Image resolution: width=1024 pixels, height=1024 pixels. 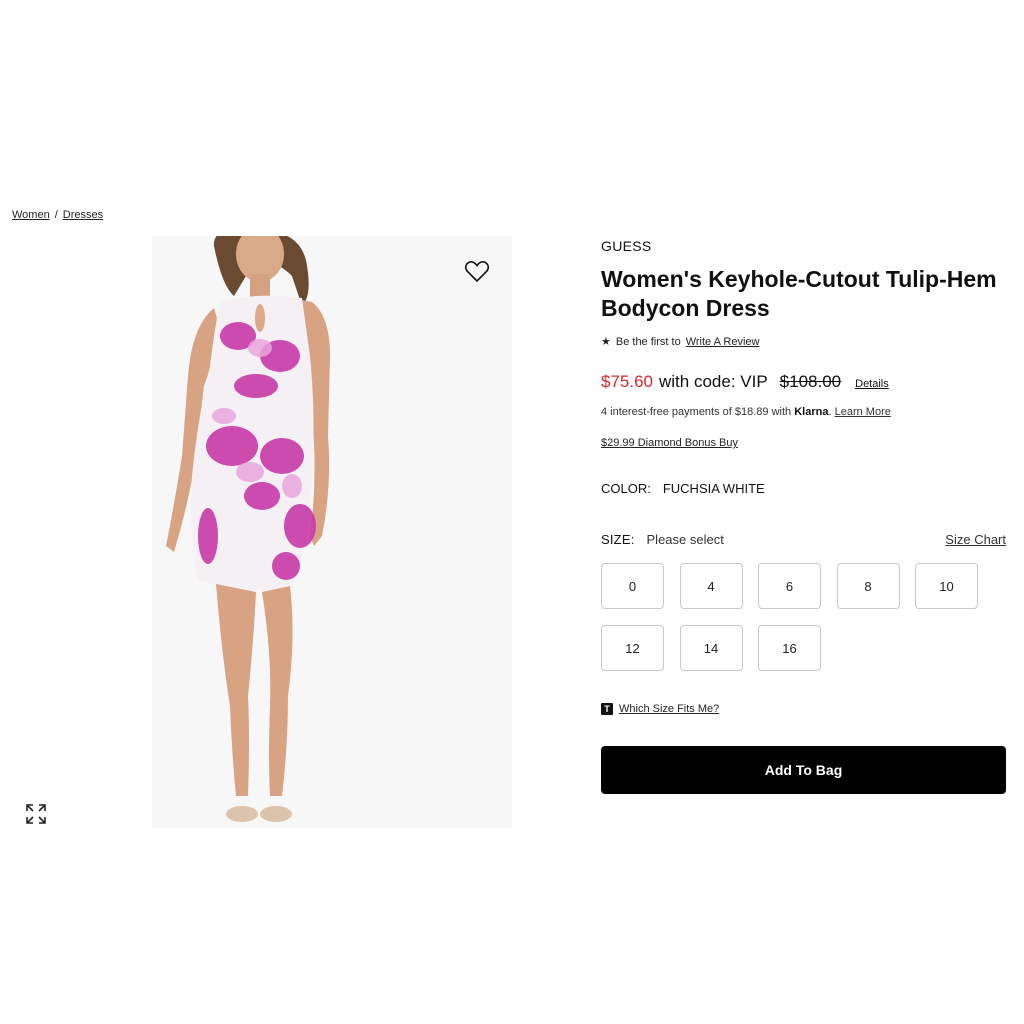 I want to click on review-row: ★ Be the first to Write A Review, so click(x=803, y=342).